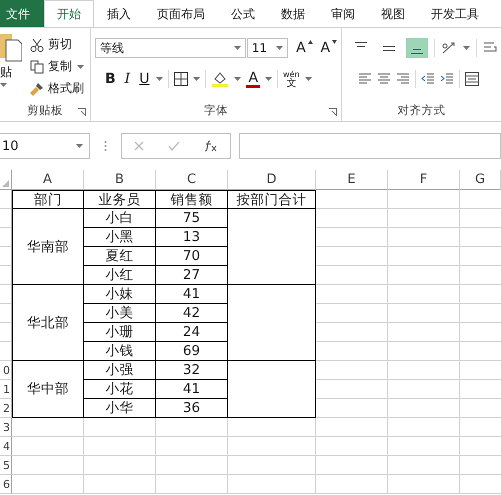 This screenshot has width=501, height=495. I want to click on table-cell: 32, so click(192, 370).